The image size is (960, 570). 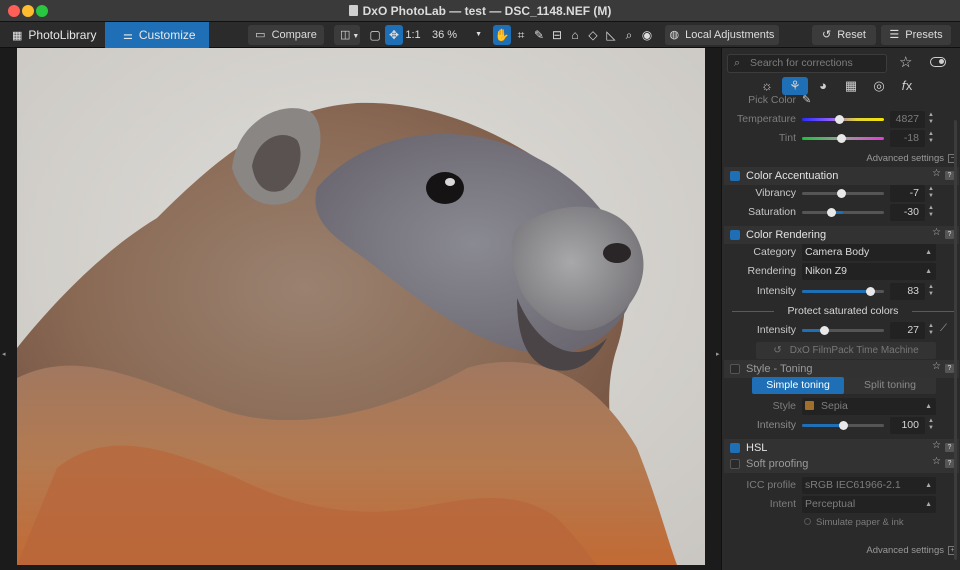 What do you see at coordinates (843, 330) in the screenshot?
I see `protect-intensity-slider` at bounding box center [843, 330].